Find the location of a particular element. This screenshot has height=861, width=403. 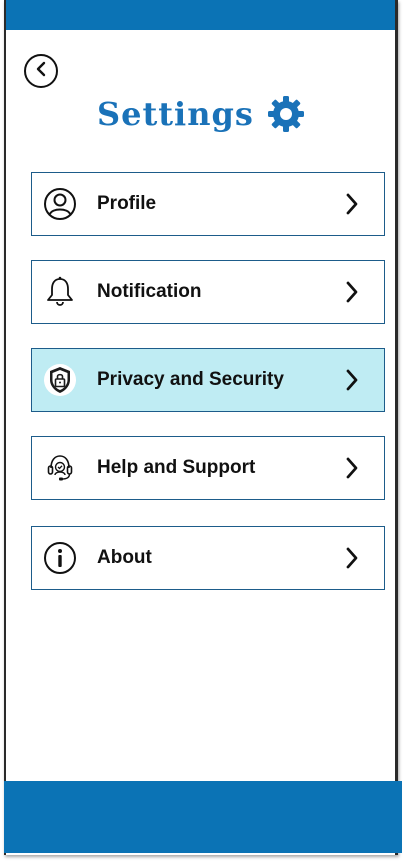

title-row: Settings is located at coordinates (201, 114).